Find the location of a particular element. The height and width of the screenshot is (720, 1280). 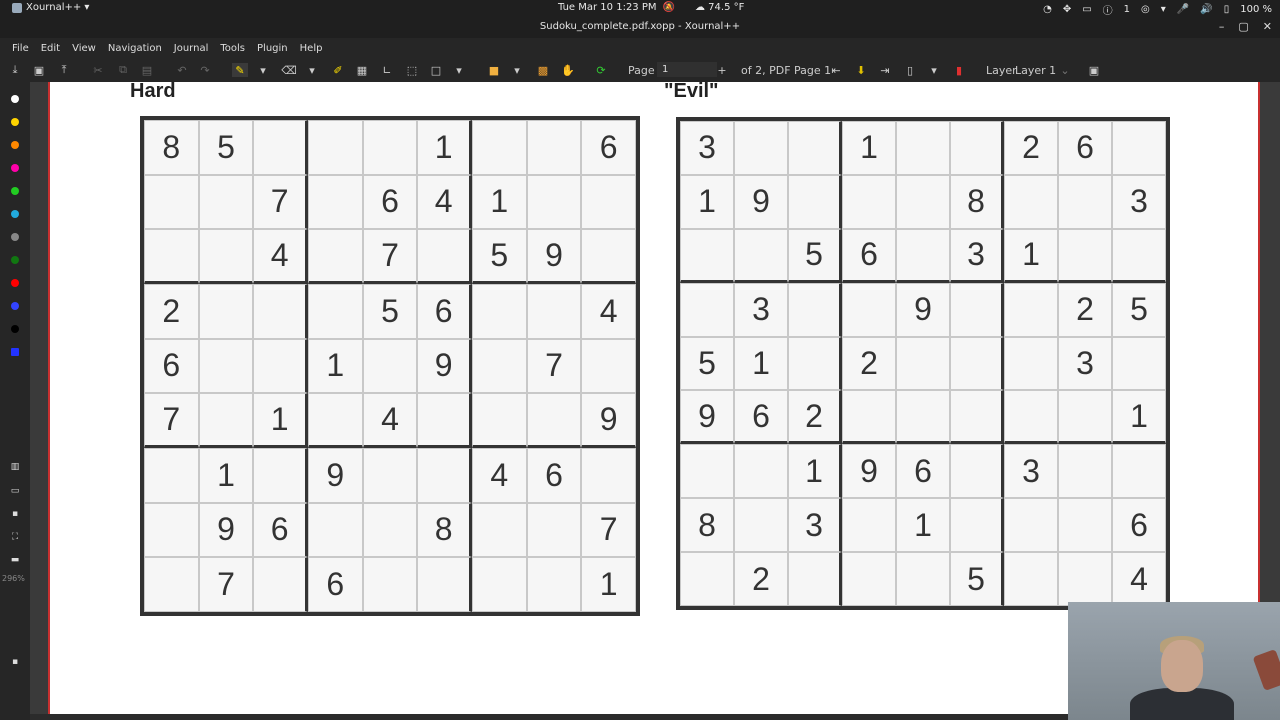

hand-icon: ✋ is located at coordinates (568, 70).